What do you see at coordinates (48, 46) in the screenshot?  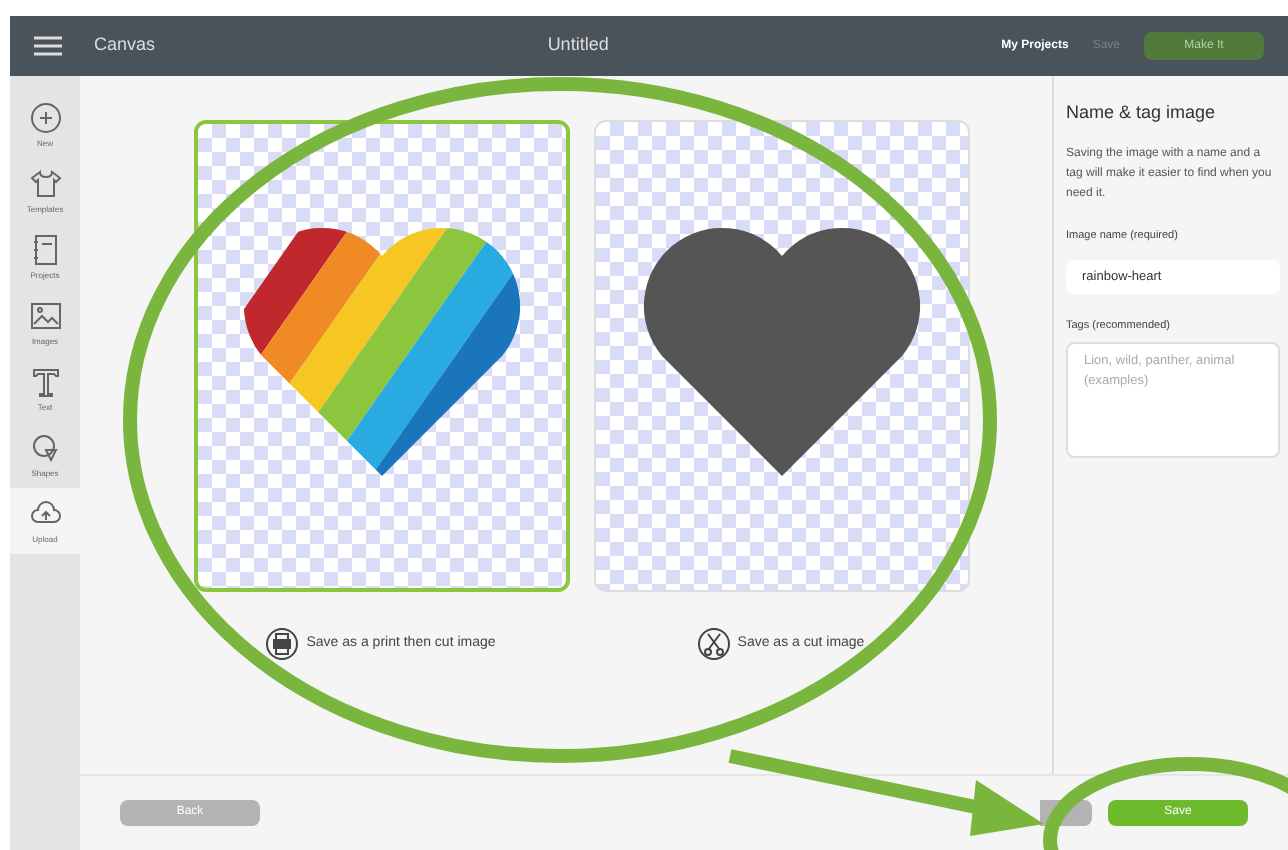 I see `menu-icon` at bounding box center [48, 46].